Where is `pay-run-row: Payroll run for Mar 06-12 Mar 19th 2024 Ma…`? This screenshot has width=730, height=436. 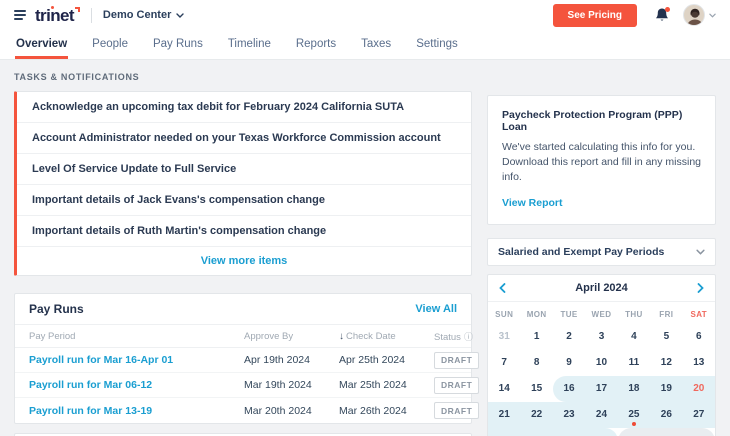
pay-run-row: Payroll run for Mar 06-12 Mar 19th 2024 Ma… is located at coordinates (247, 385).